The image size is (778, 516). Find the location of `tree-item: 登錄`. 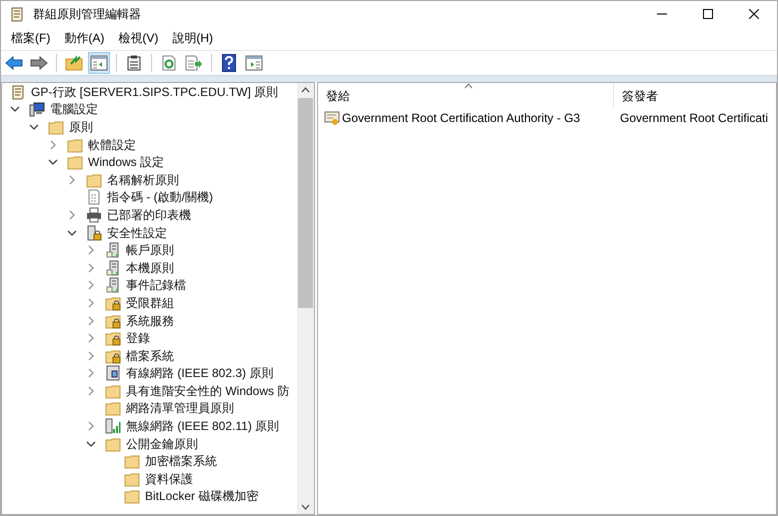

tree-item: 登錄 is located at coordinates (138, 338).